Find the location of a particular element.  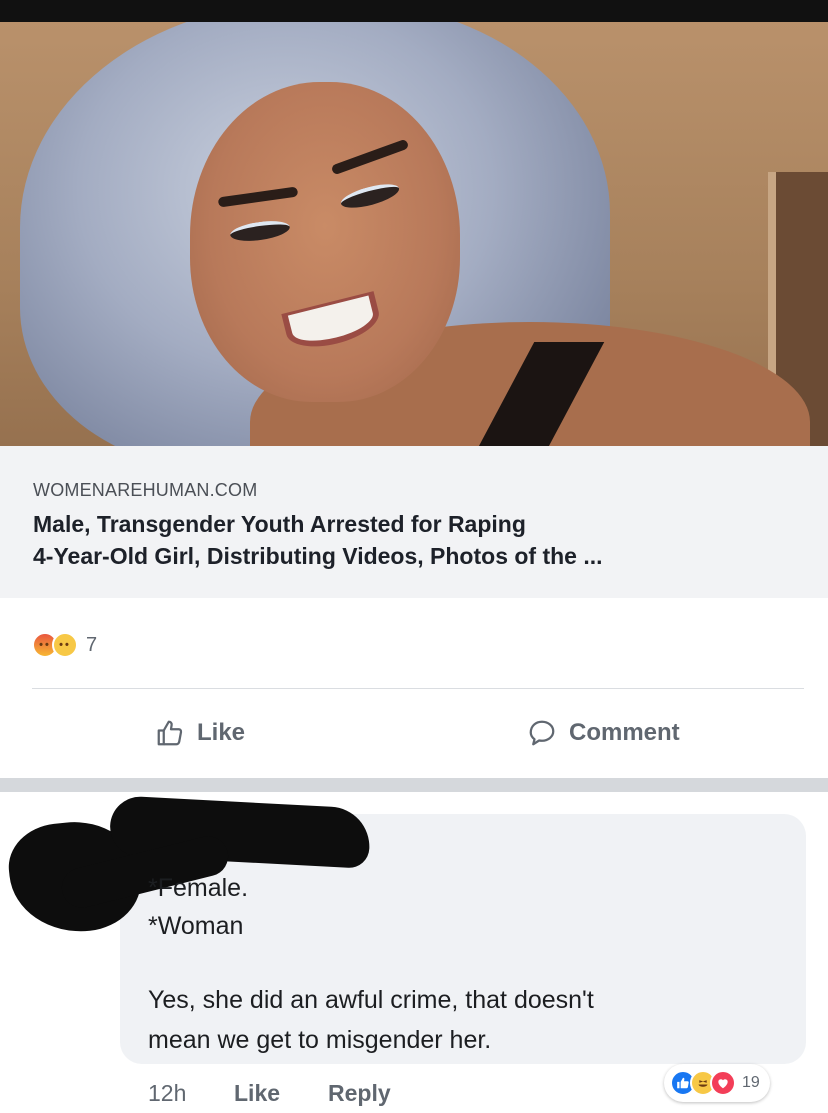

comment-reaction-count: 19 is located at coordinates (751, 1082).